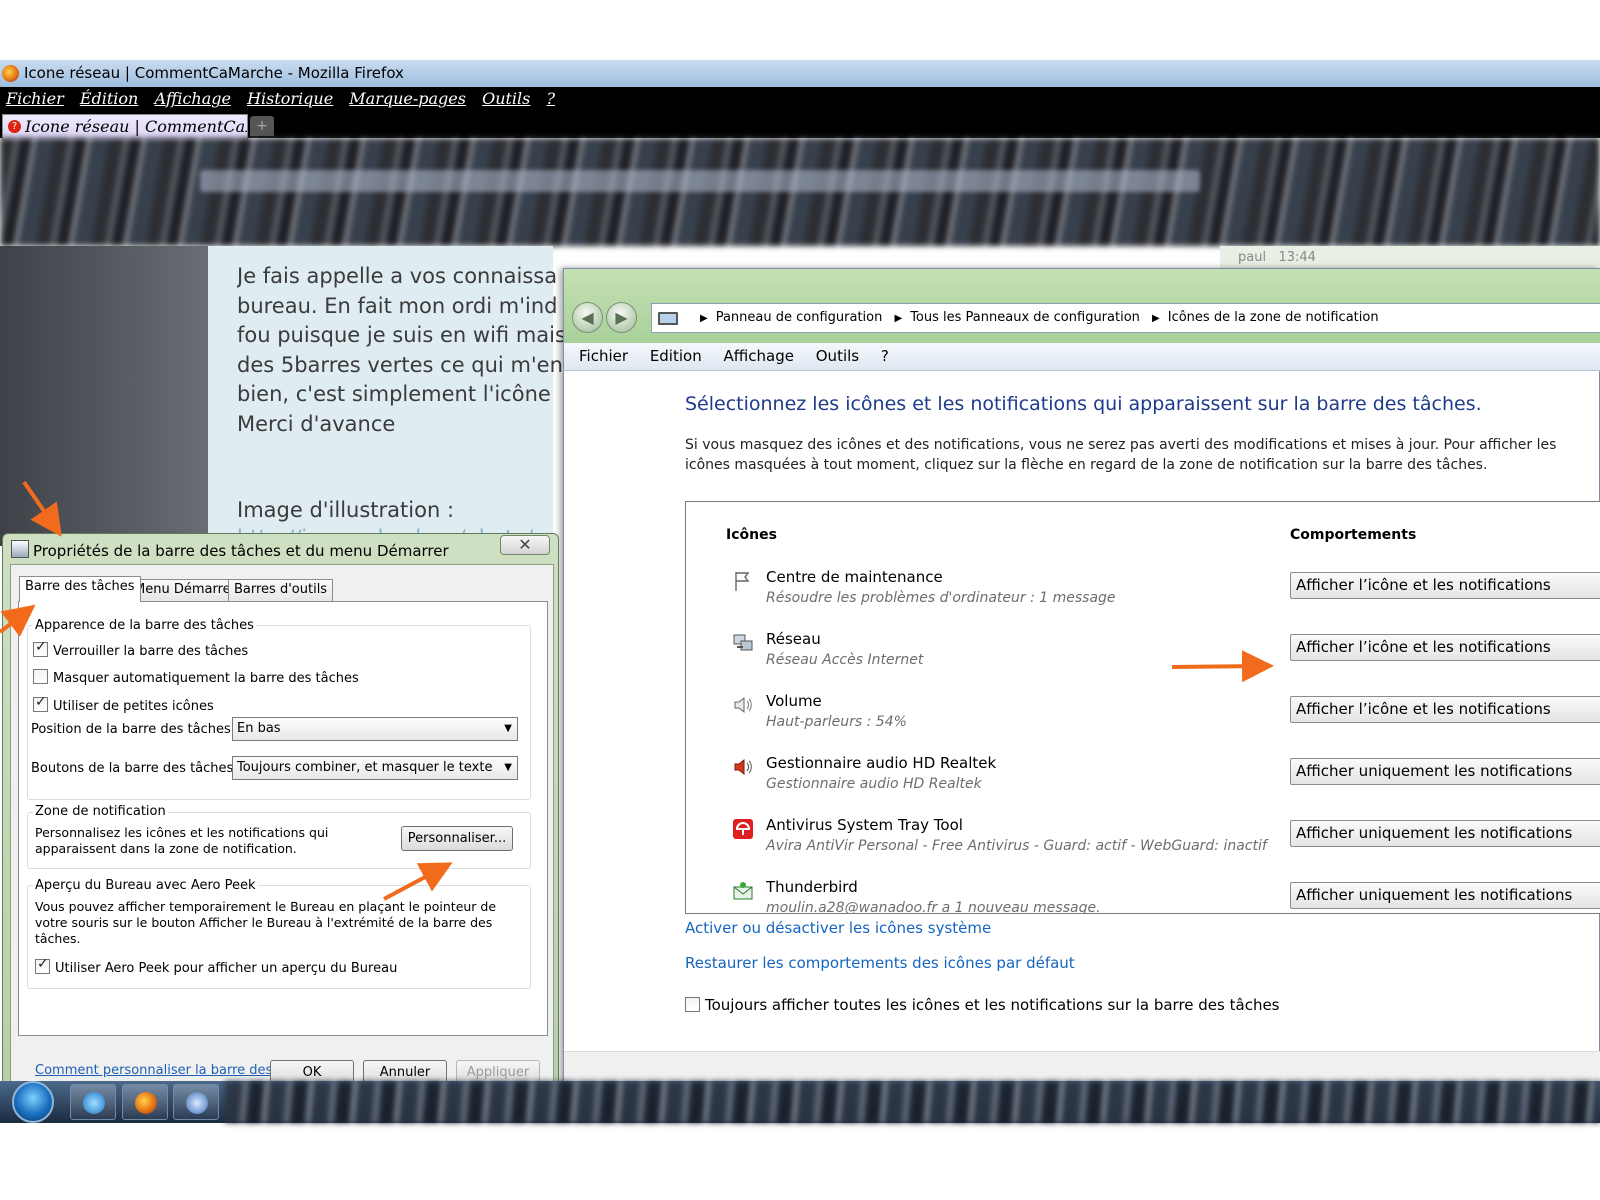 The height and width of the screenshot is (1200, 1600). I want to click on arrow-to-network-behavior, so click(1222, 666).